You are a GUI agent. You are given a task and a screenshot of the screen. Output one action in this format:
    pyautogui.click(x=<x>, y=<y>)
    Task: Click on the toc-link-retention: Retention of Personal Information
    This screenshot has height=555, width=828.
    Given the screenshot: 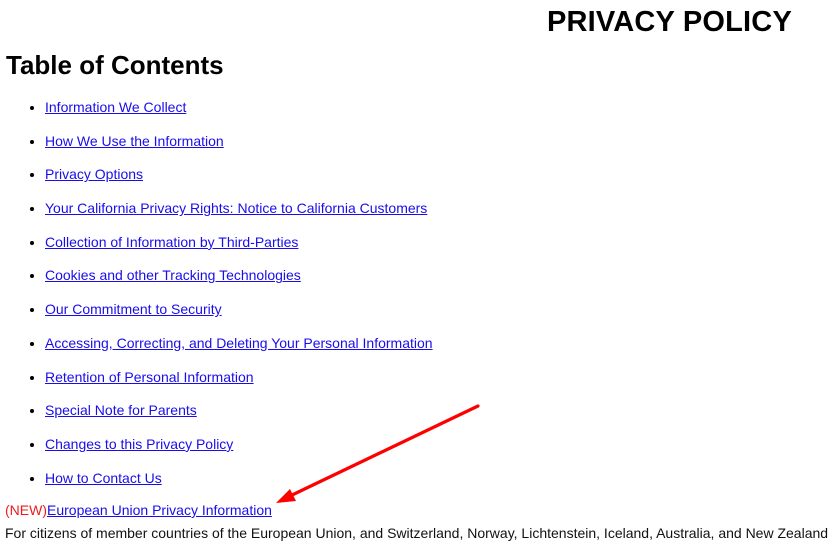 What is the action you would take?
    pyautogui.click(x=149, y=377)
    